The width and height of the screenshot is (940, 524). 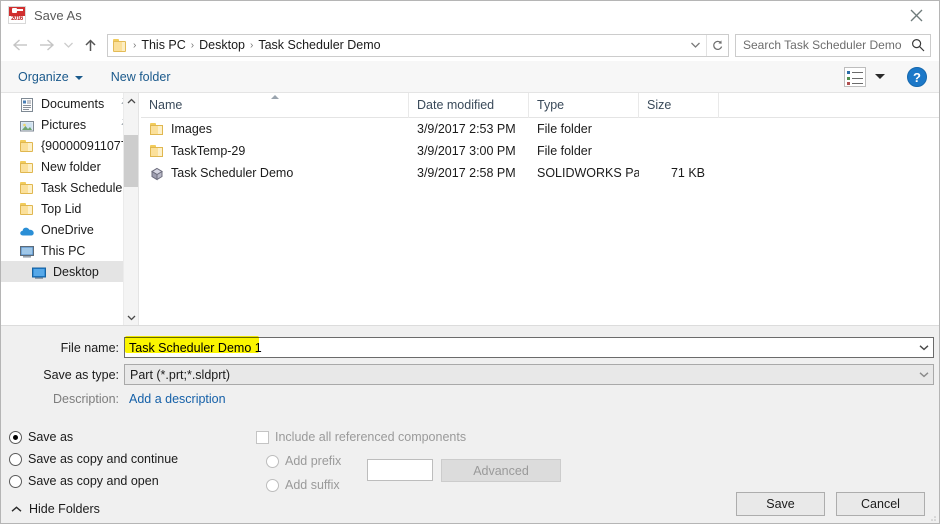 What do you see at coordinates (222, 45) in the screenshot?
I see `breadcrumb-item-1: Desktop` at bounding box center [222, 45].